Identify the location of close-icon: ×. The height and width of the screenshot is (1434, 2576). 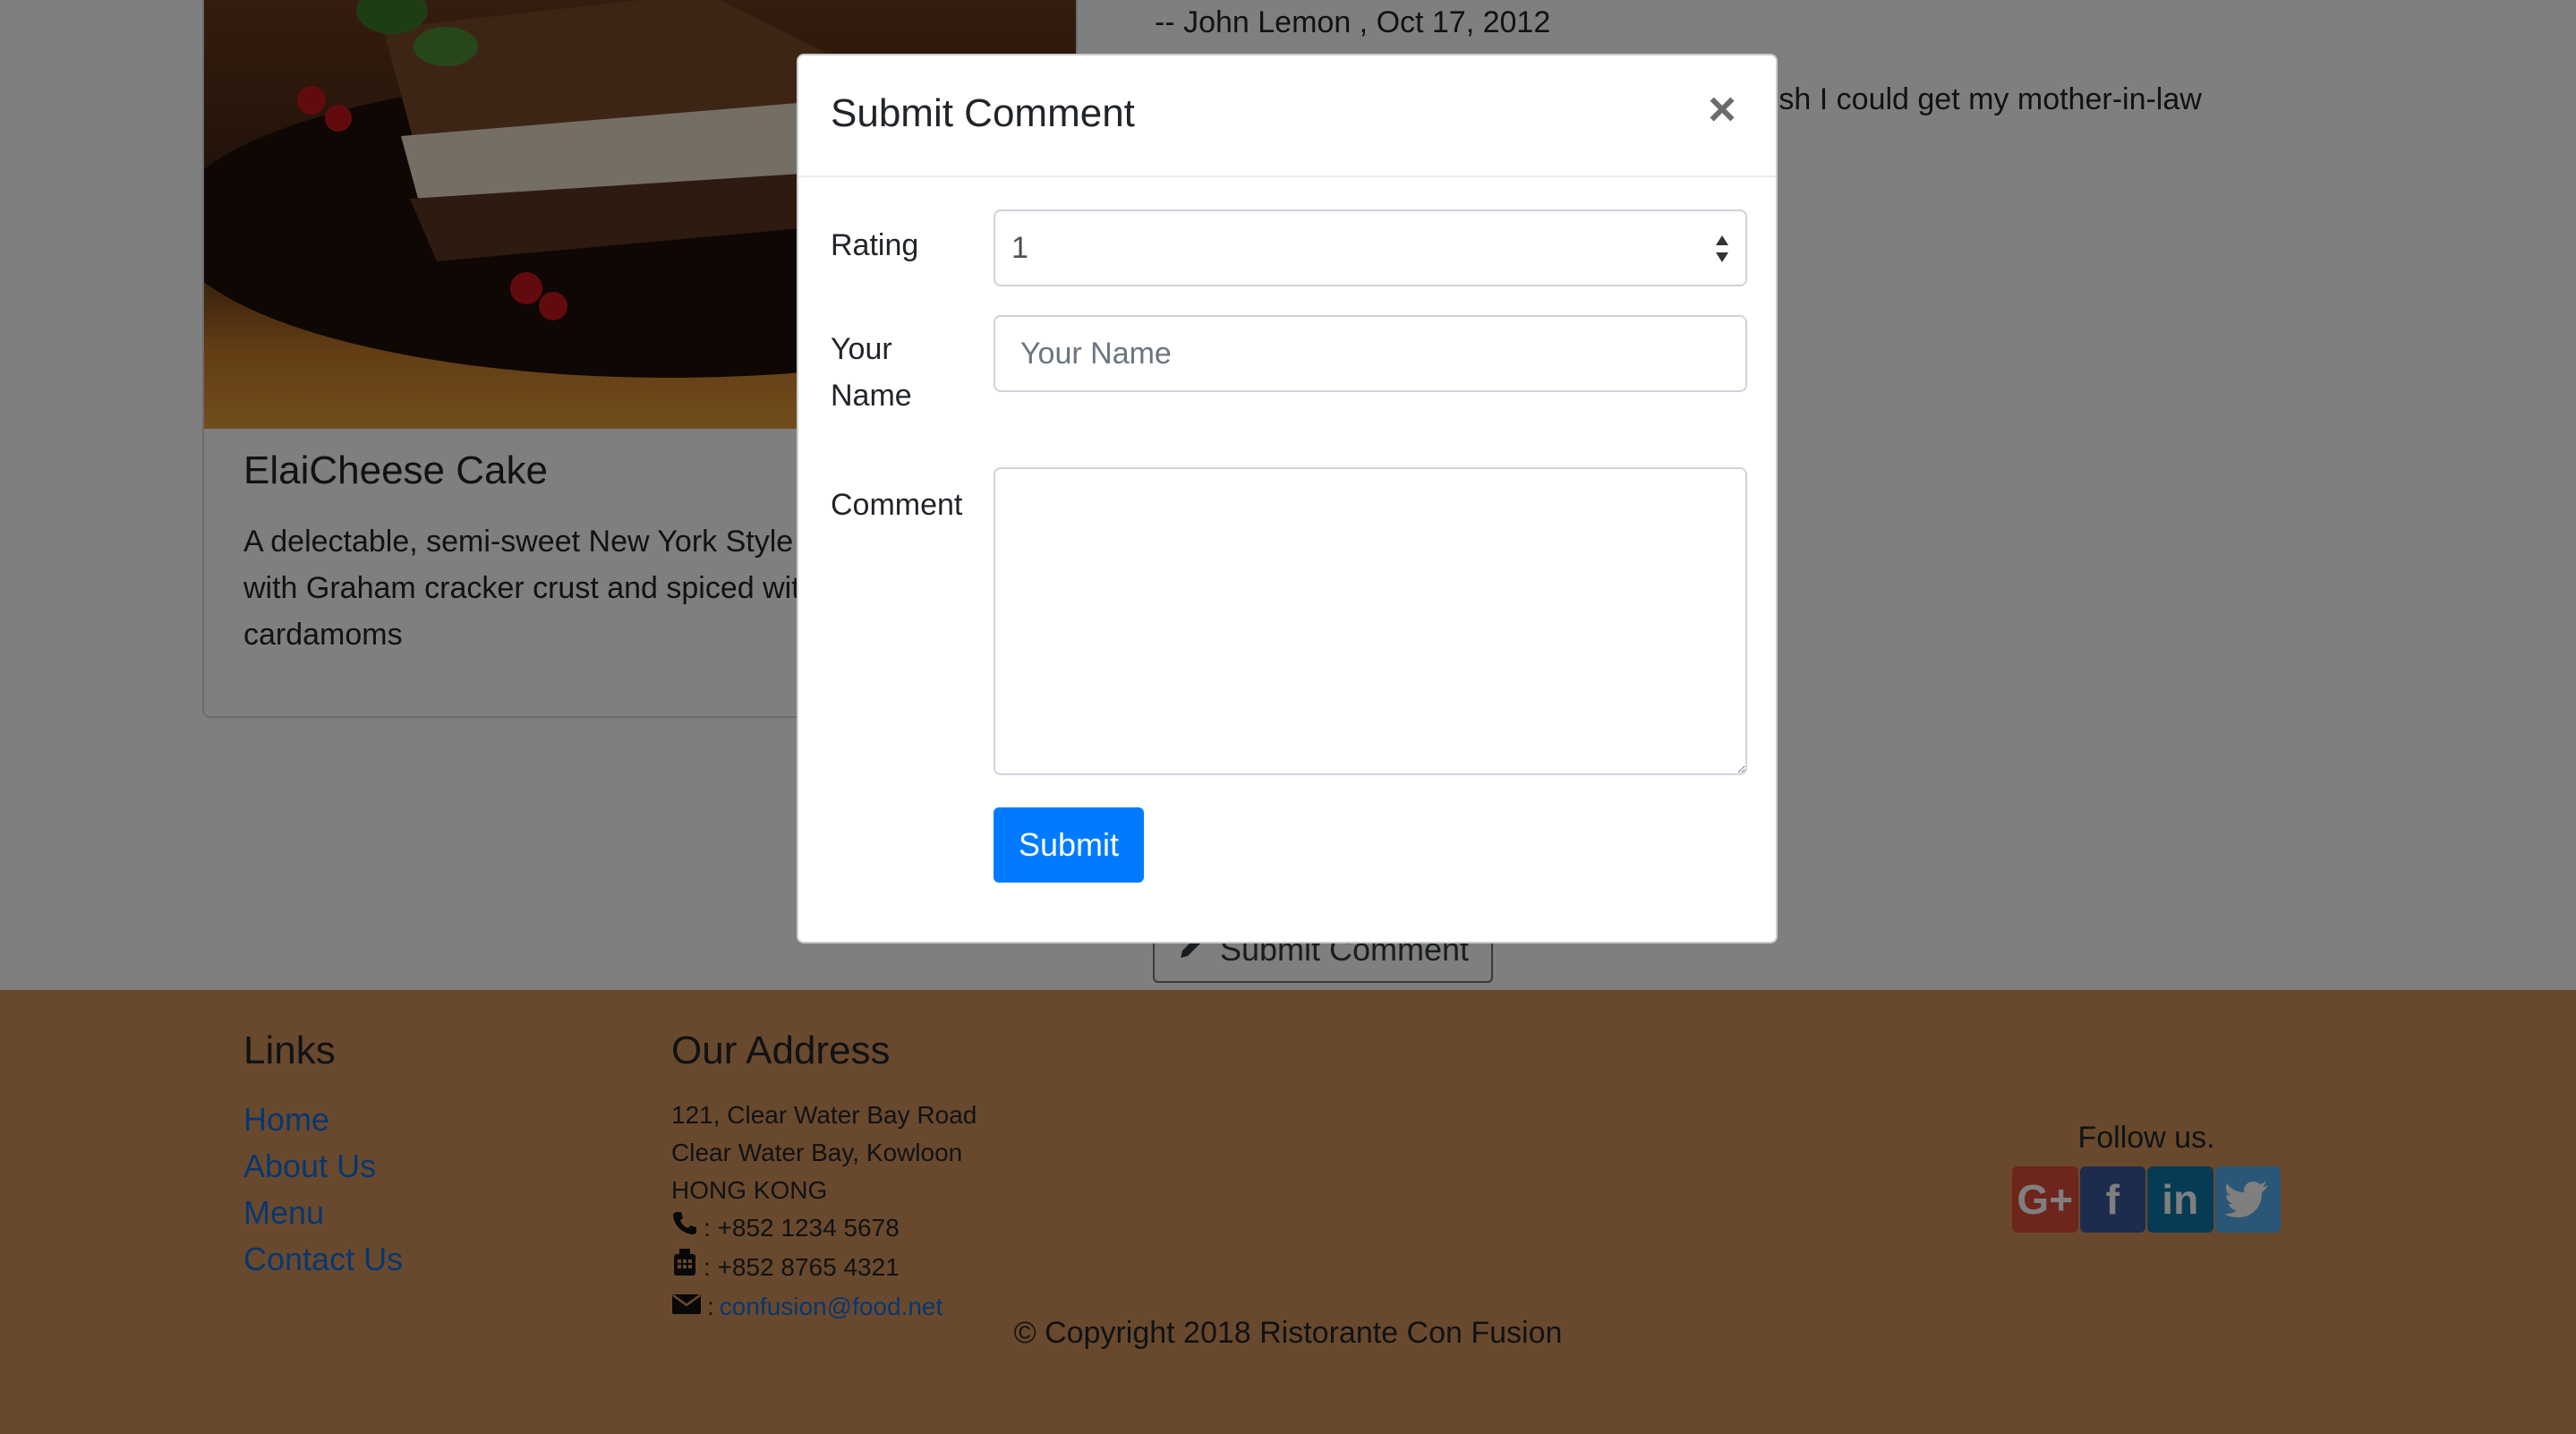
(1722, 109).